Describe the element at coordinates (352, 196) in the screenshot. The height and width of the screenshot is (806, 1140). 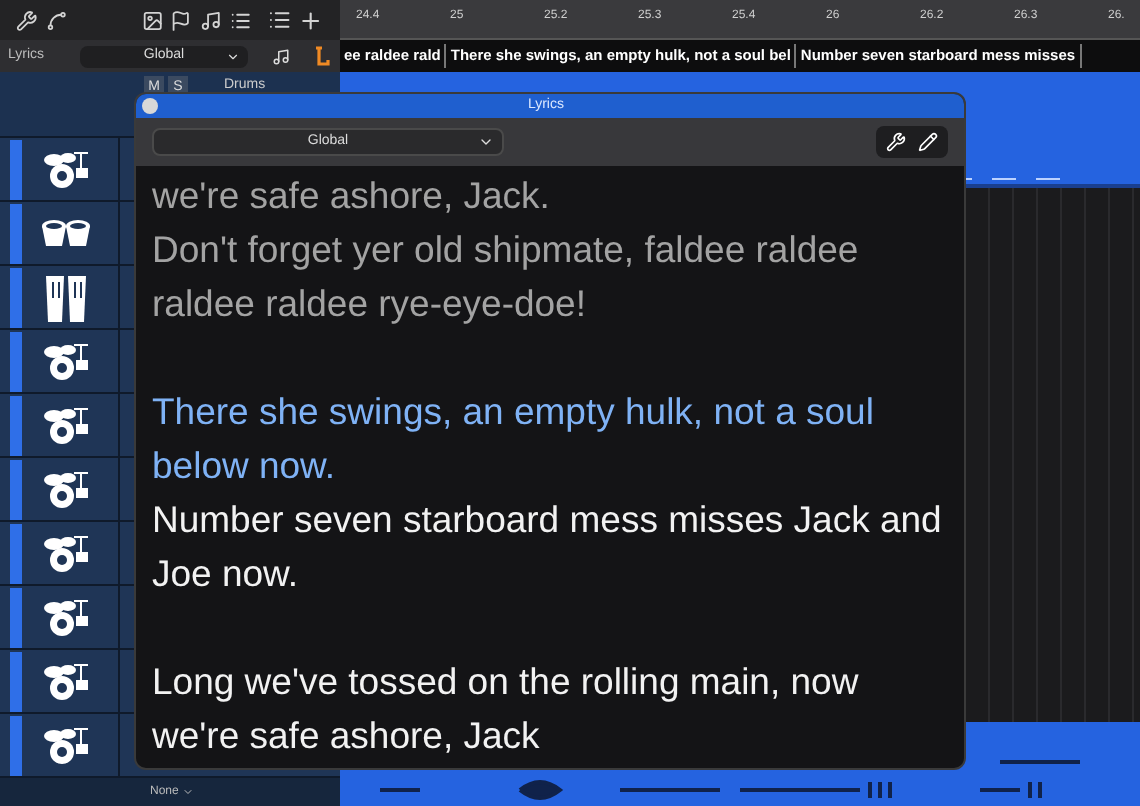
I see `lyric-line: we're safe ashore, Jack.` at that location.